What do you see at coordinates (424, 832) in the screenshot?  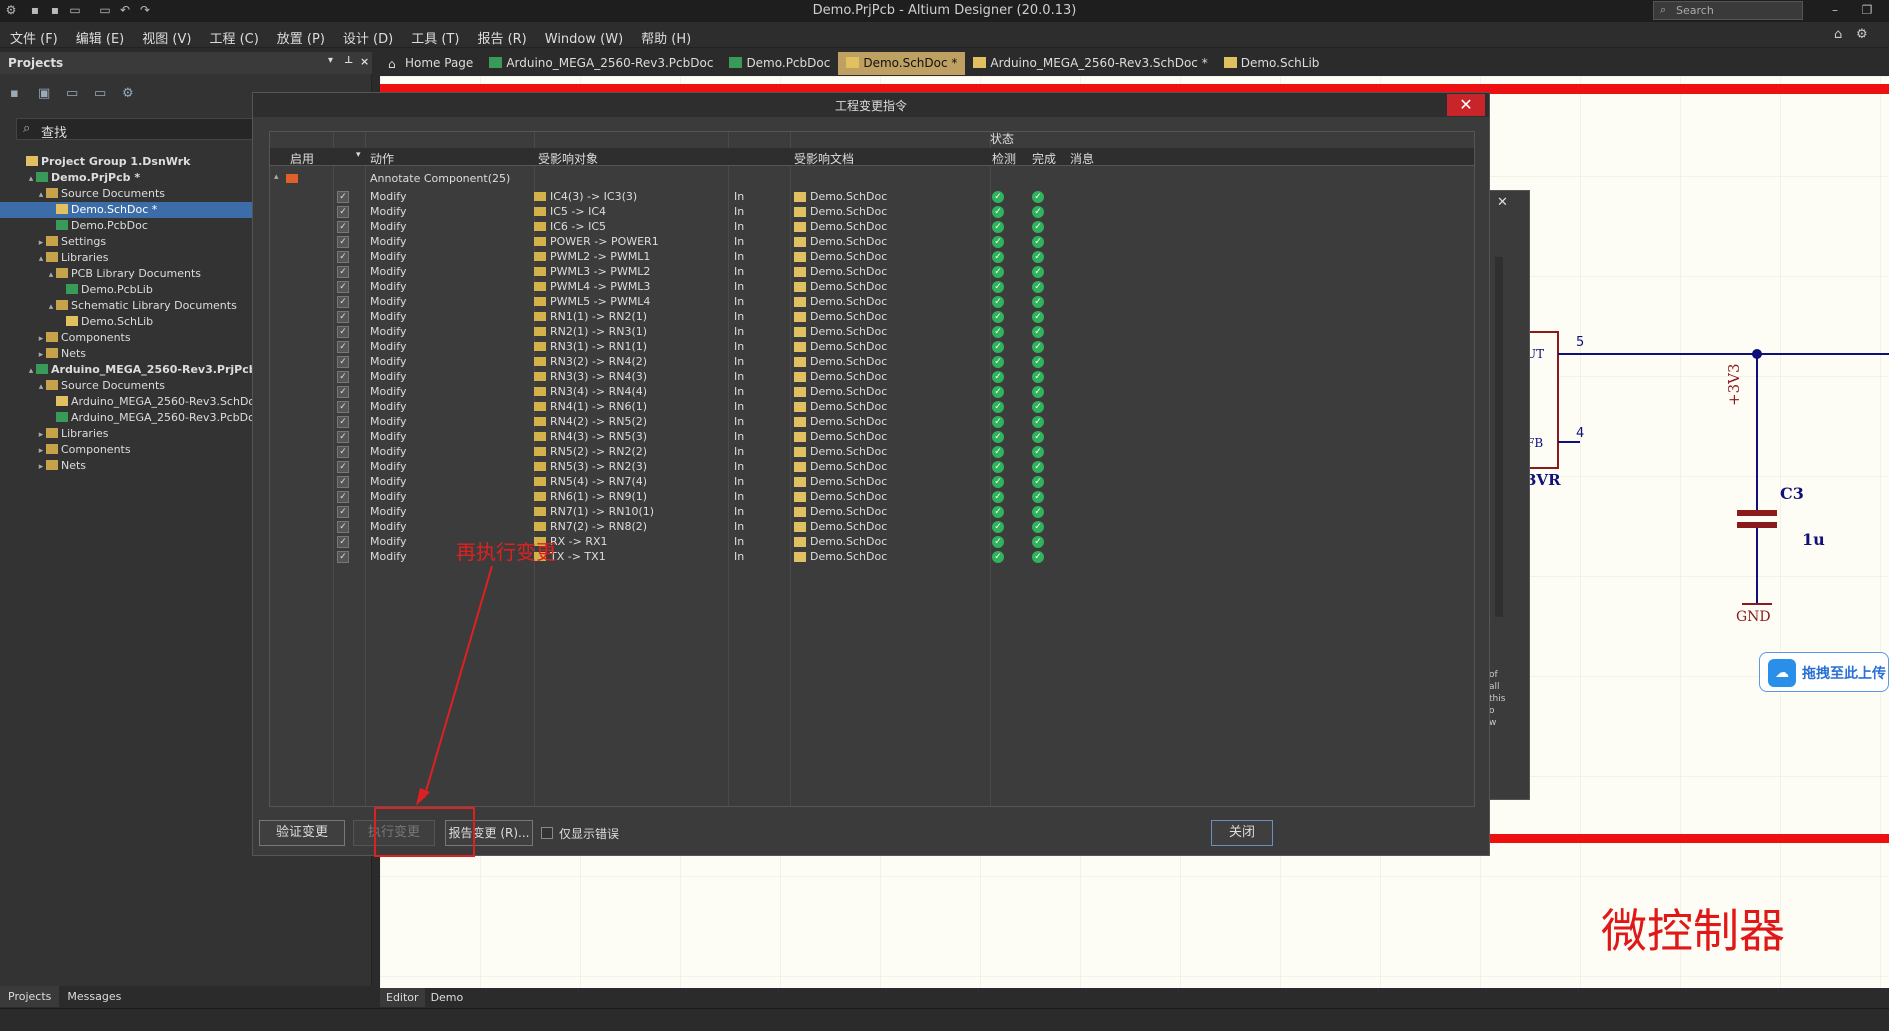 I see `annotation-highlight-box` at bounding box center [424, 832].